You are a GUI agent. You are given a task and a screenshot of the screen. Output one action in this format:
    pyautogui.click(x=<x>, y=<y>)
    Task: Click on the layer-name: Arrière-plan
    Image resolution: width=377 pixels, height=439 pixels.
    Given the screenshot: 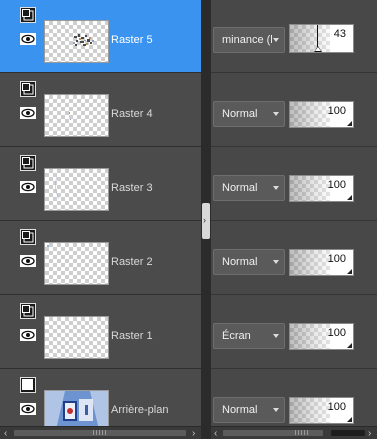 What is the action you would take?
    pyautogui.click(x=140, y=410)
    